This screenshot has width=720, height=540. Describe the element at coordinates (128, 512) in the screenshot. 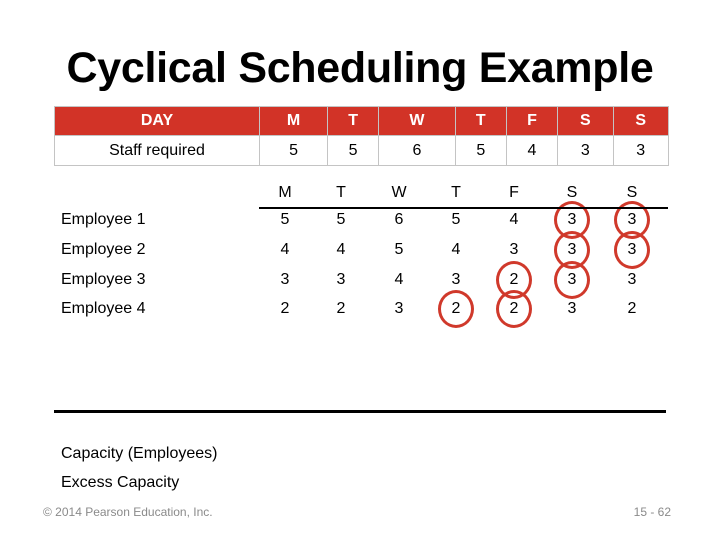

I see `copyright: © 2014 Pearson Education, Inc.` at that location.